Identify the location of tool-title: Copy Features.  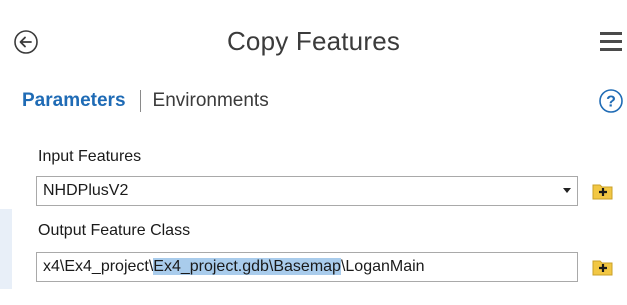
(313, 41).